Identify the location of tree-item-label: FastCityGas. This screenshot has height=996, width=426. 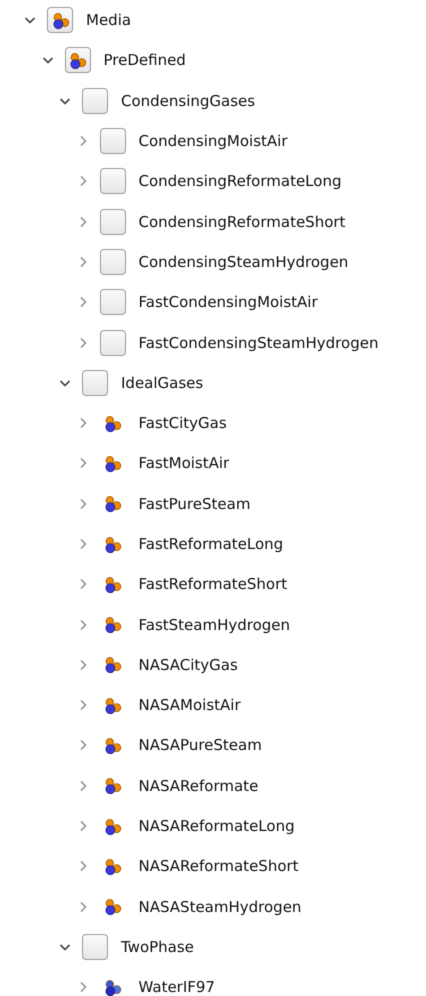
(182, 423).